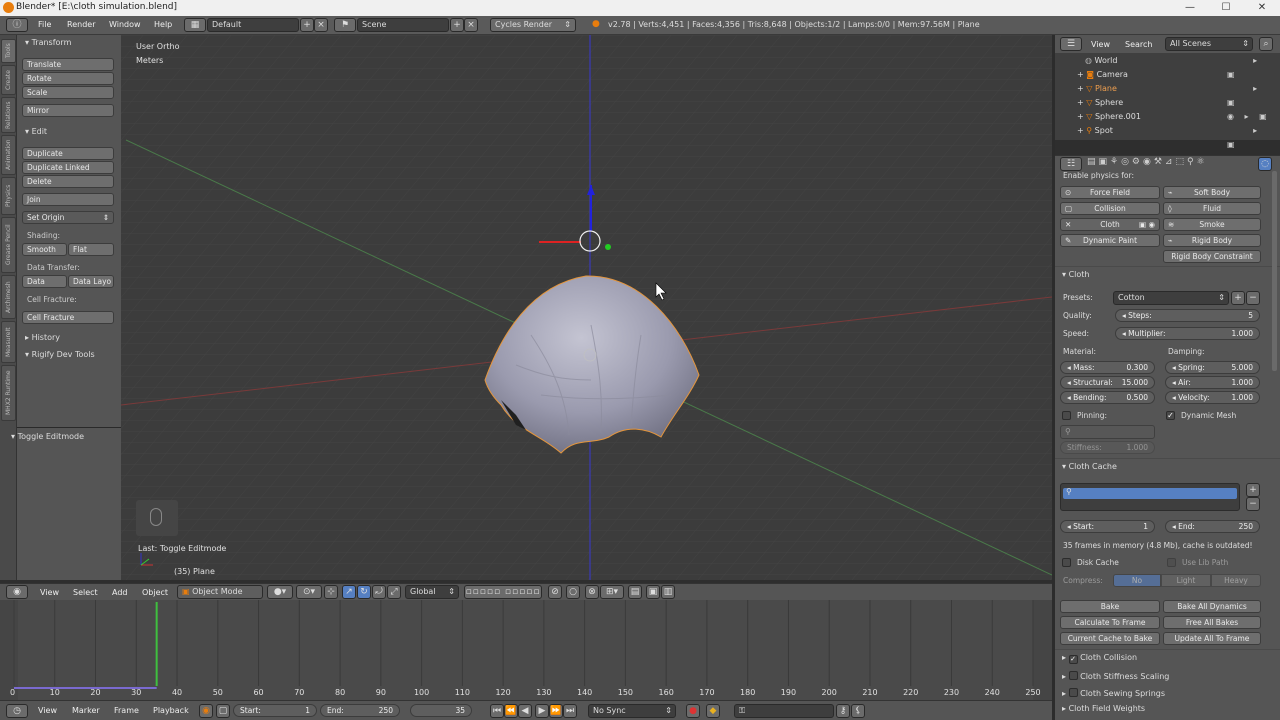 Image resolution: width=1280 pixels, height=720 pixels. I want to click on render-engine-selector: Cycles Render ⇕, so click(533, 25).